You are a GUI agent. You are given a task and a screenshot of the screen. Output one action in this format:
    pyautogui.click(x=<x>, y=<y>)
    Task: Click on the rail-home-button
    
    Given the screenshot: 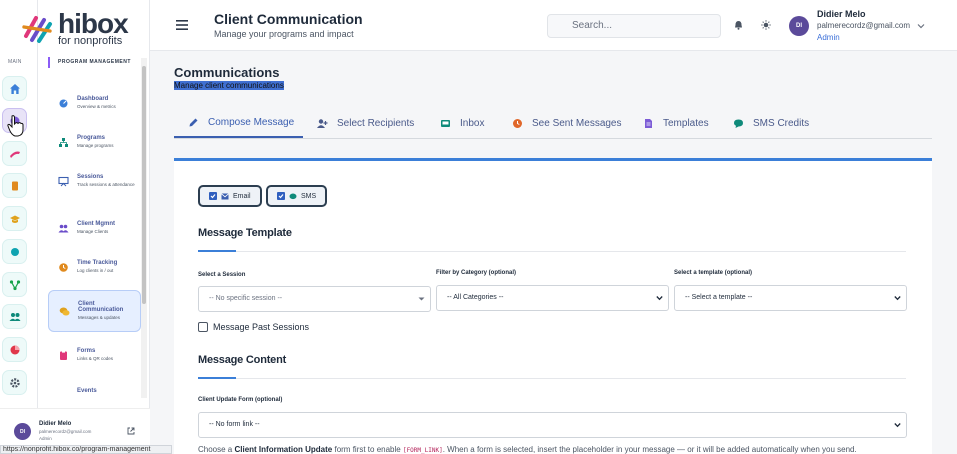 What is the action you would take?
    pyautogui.click(x=14, y=88)
    